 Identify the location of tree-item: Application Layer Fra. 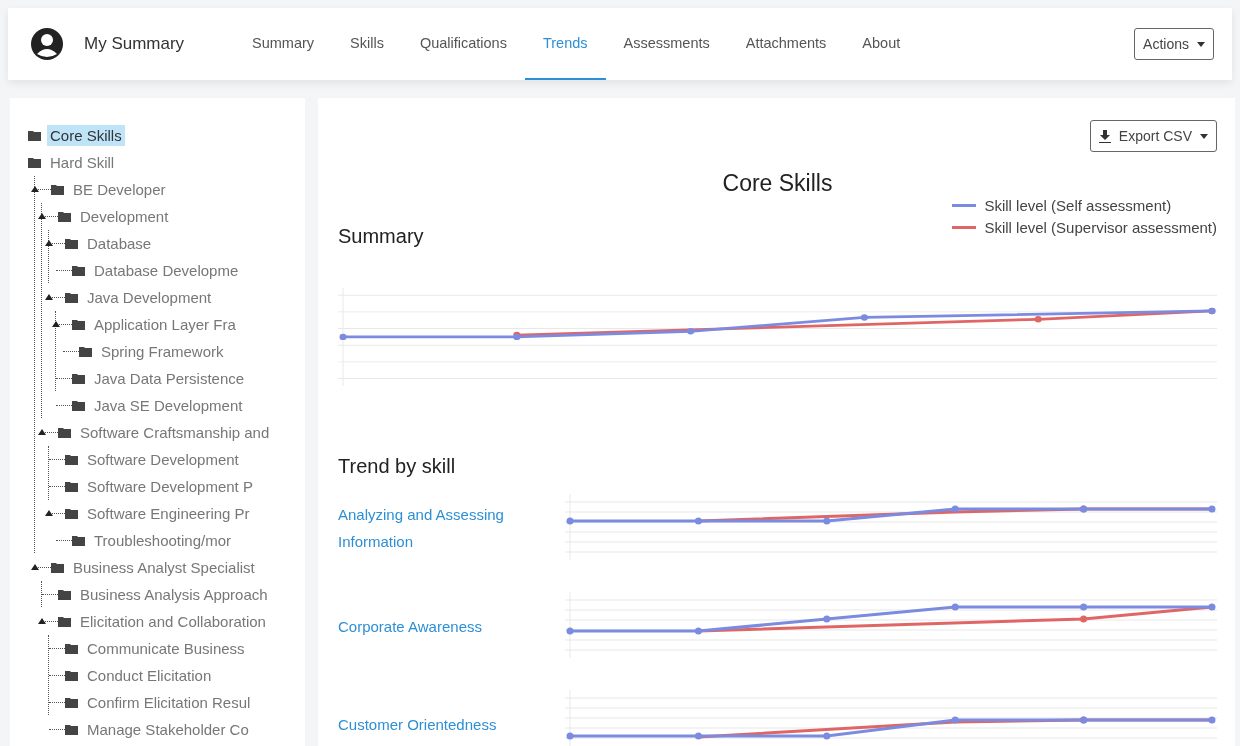
(165, 324).